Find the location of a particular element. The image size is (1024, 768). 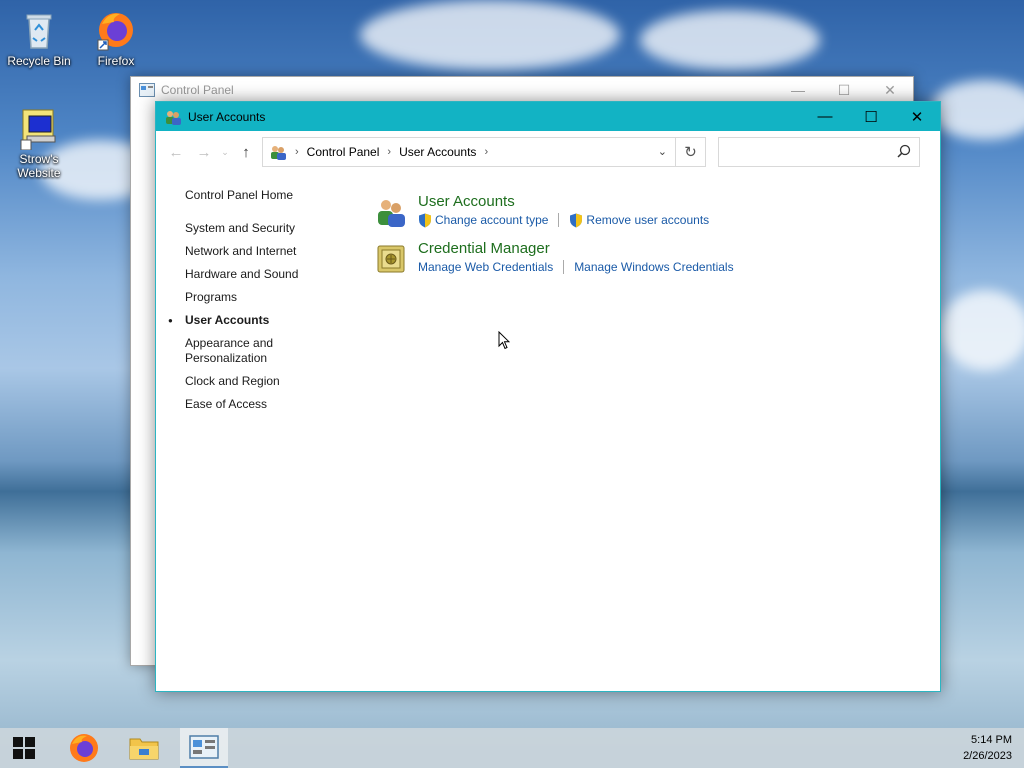

desktop-icon-recycle-bin: Recycle Bin is located at coordinates (39, 38).